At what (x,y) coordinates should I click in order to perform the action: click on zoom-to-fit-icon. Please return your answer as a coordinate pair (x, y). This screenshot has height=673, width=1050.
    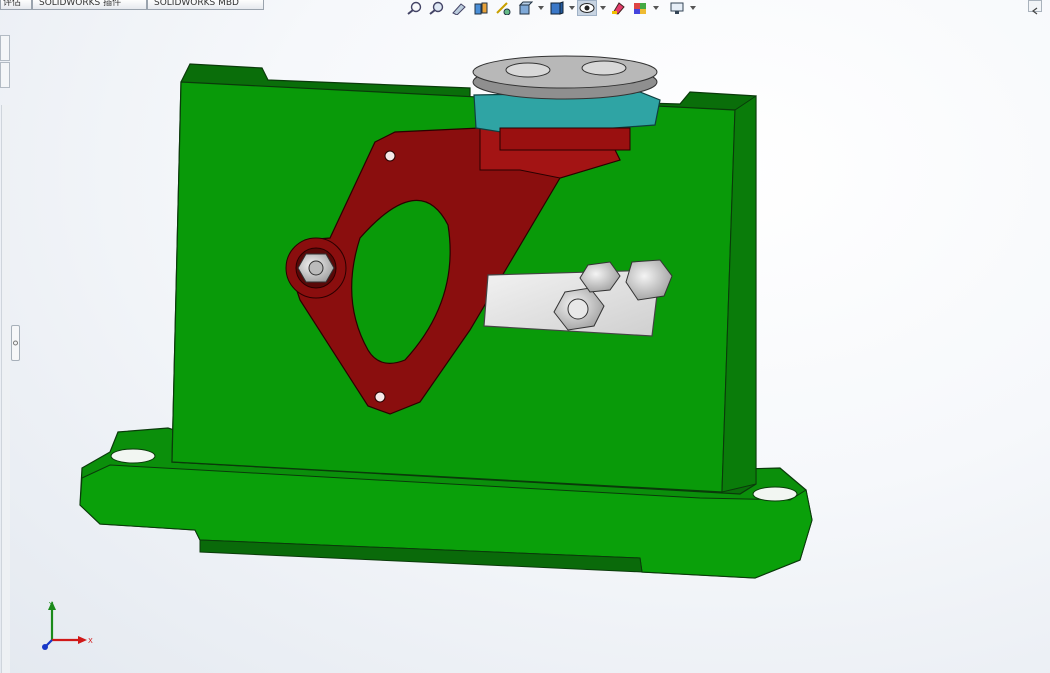
    Looking at the image, I should click on (415, 8).